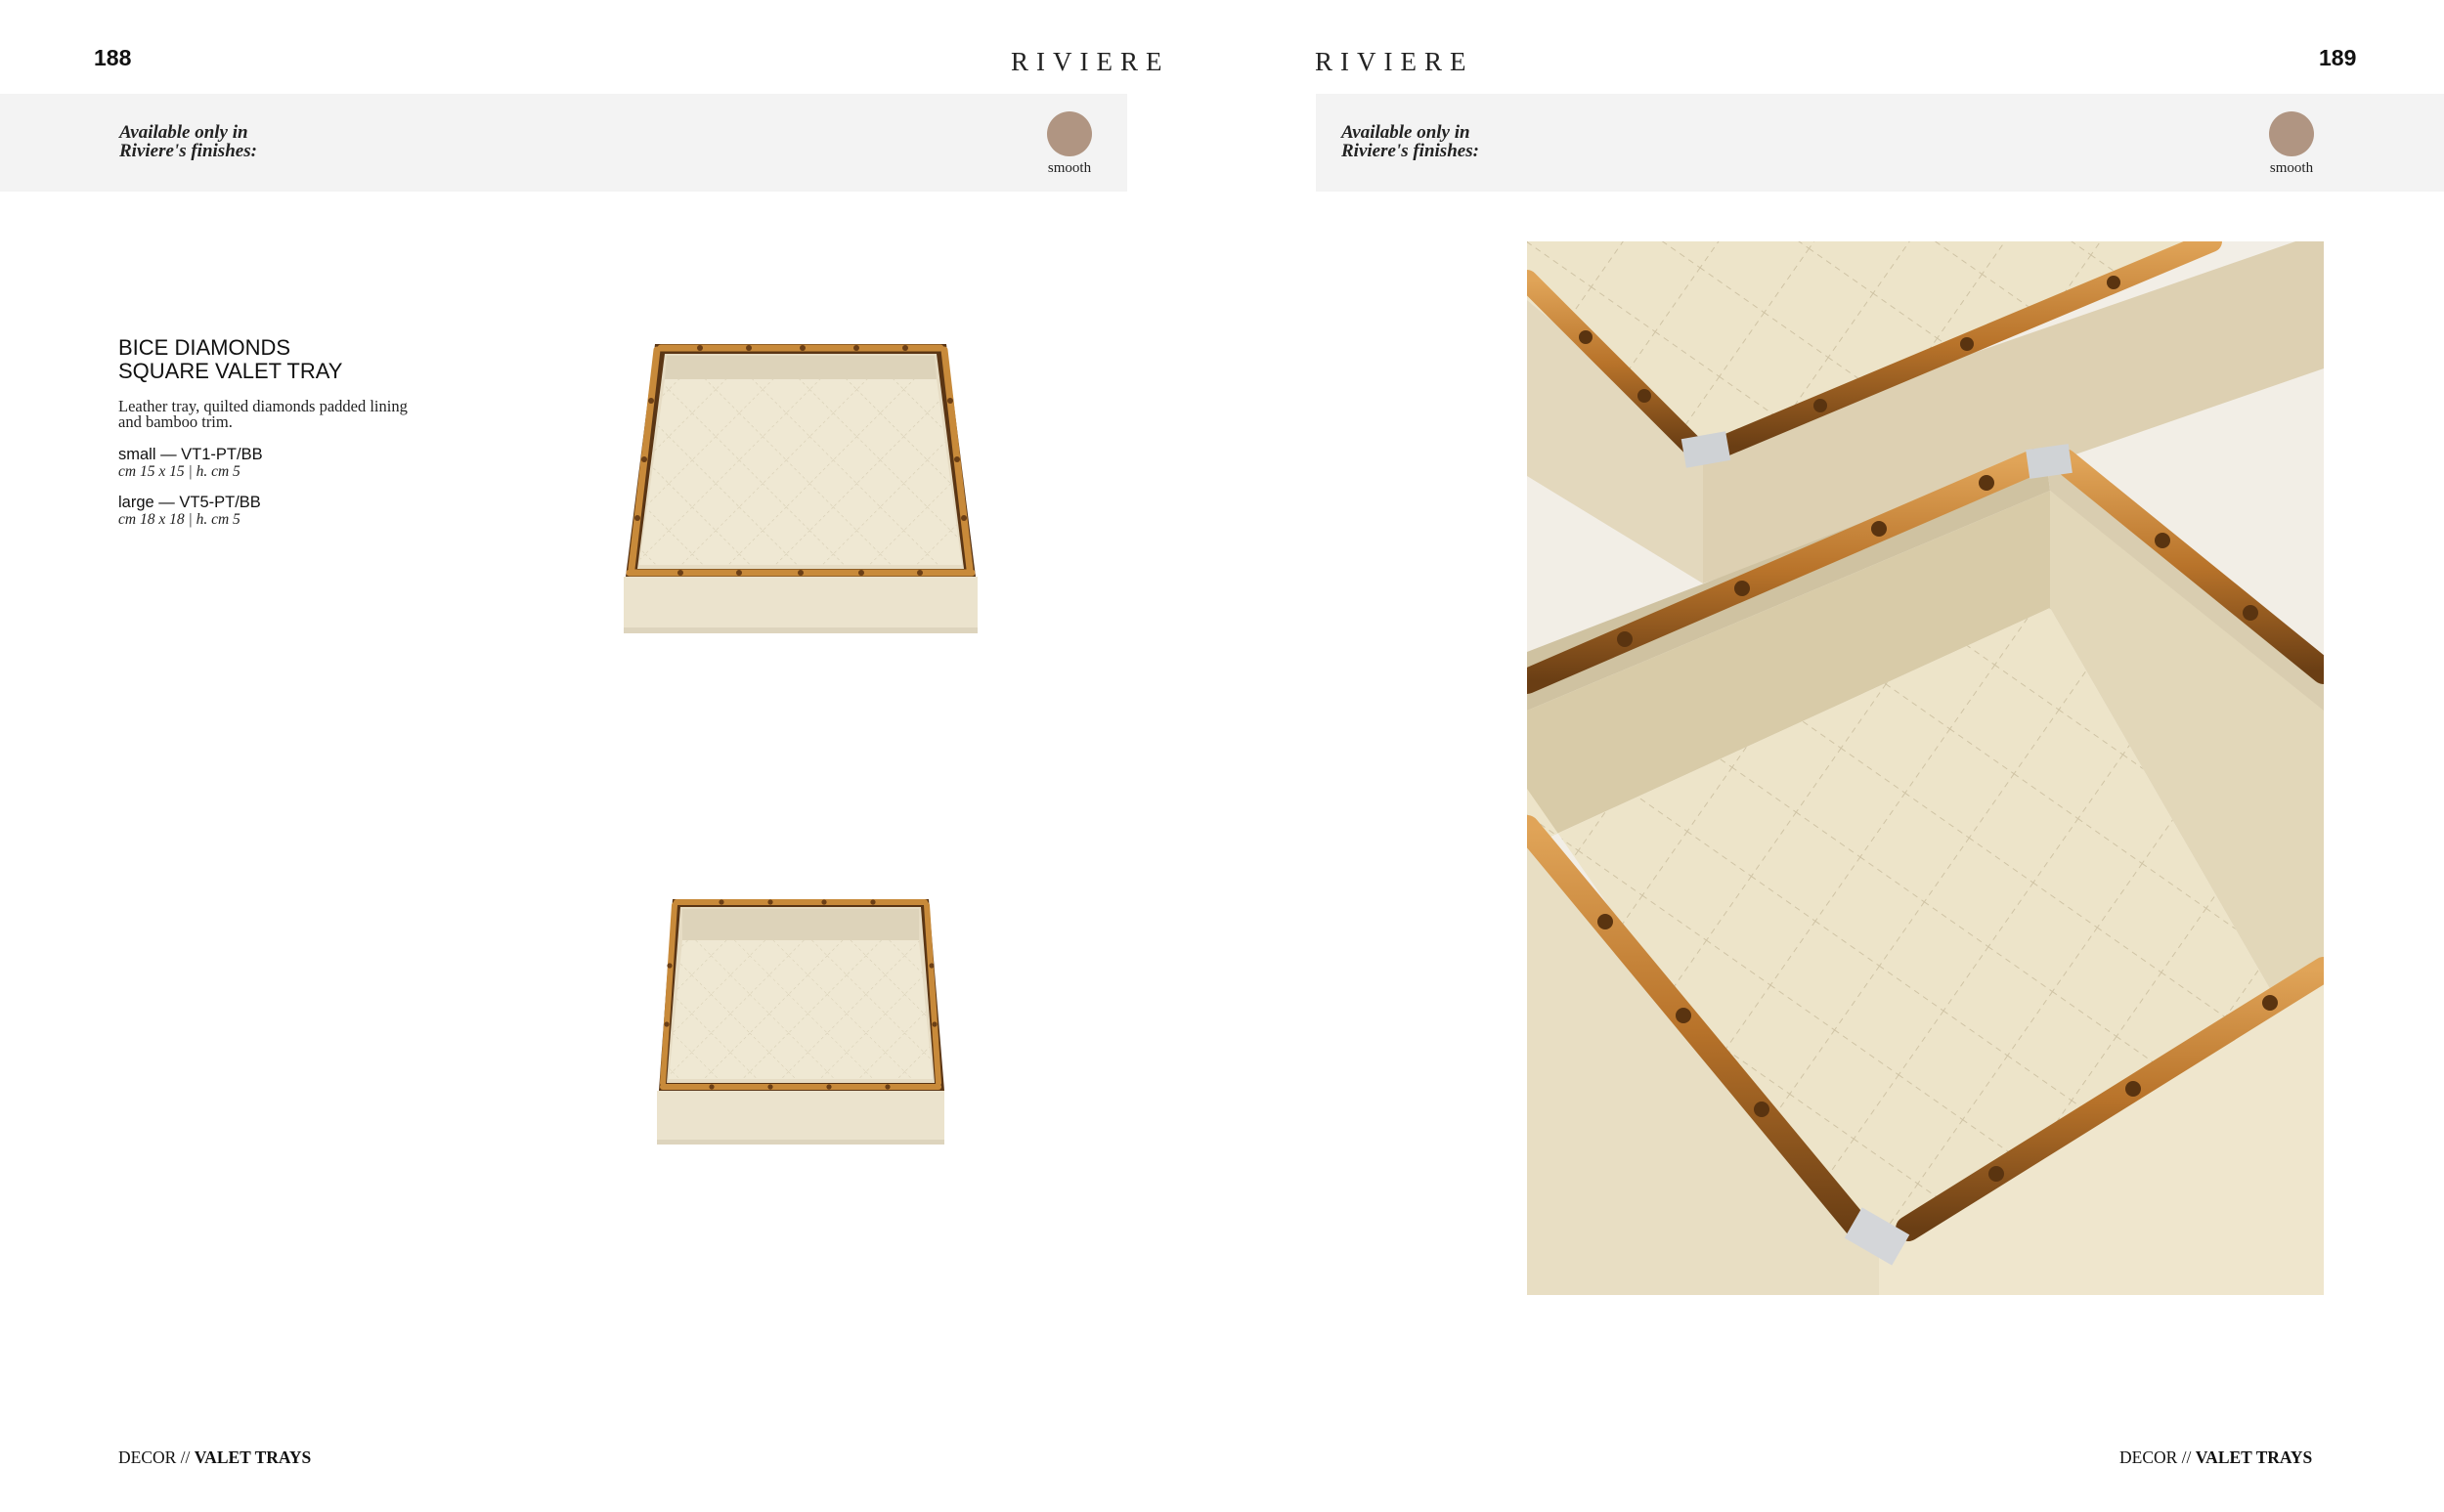  Describe the element at coordinates (179, 471) in the screenshot. I see `variant-small-dims: cm 15 x 15 | h. cm 5` at that location.